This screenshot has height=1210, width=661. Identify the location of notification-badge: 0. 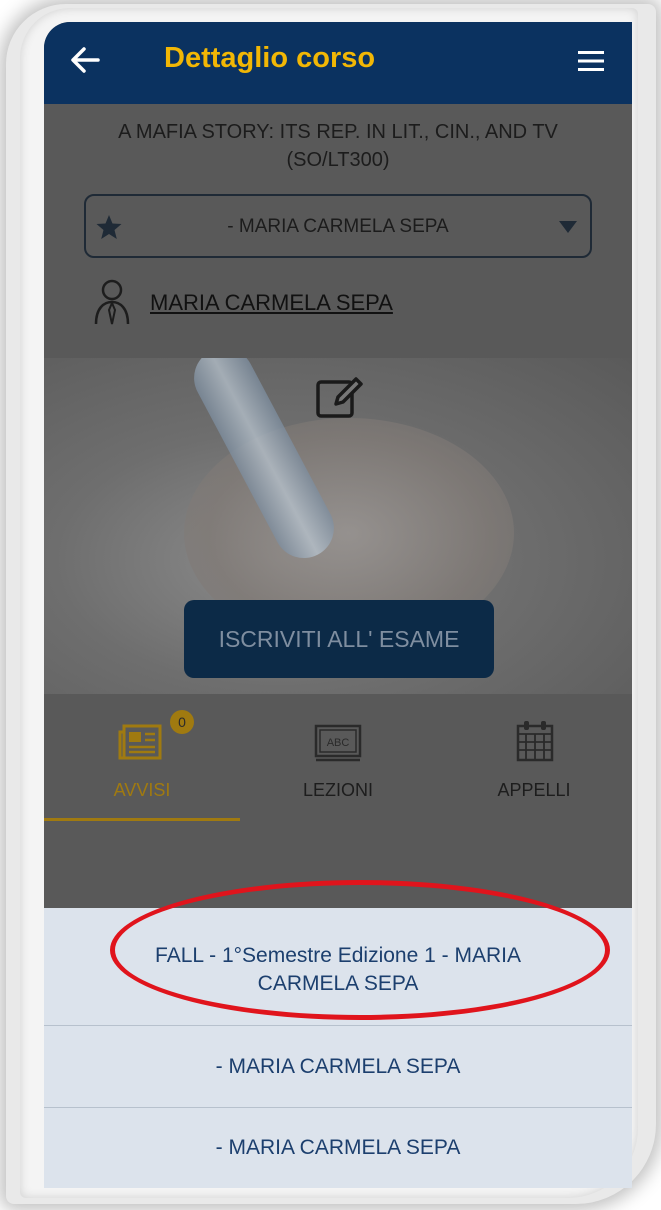
(182, 722).